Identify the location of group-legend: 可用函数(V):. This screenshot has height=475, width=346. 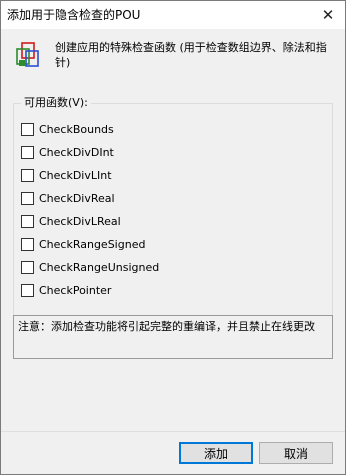
(56, 102).